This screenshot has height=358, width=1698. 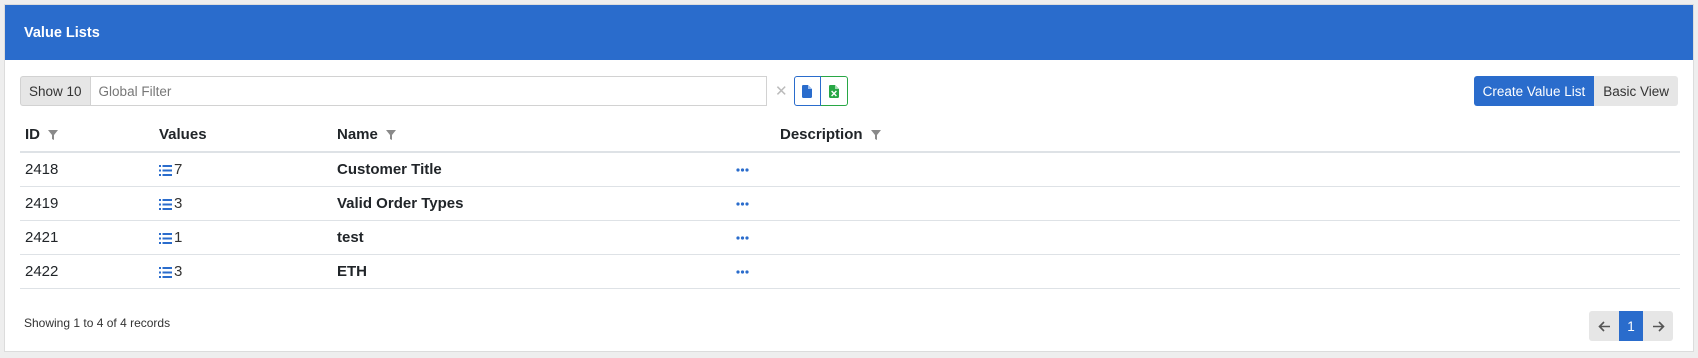 I want to click on column-label: Name, so click(x=357, y=134).